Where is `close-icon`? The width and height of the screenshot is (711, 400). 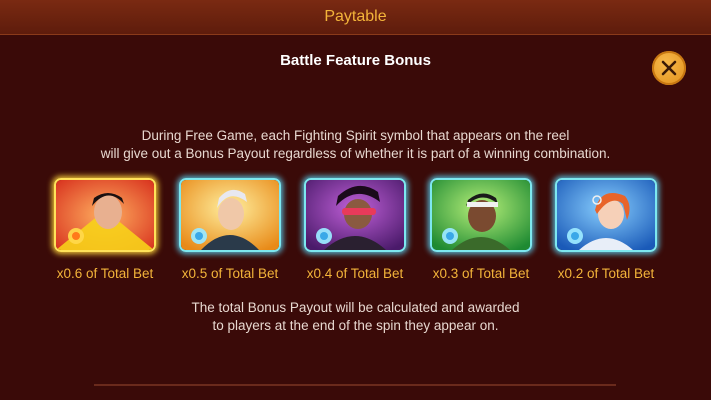 close-icon is located at coordinates (669, 68).